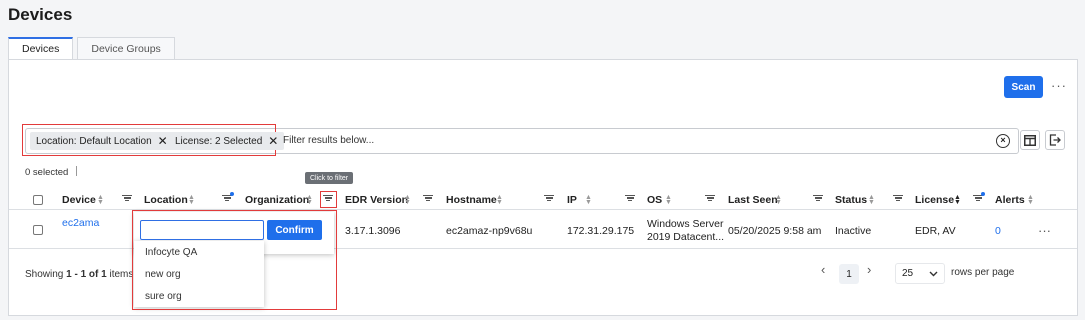 This screenshot has height=320, width=1085. I want to click on tab-device-groups: Device Groups, so click(126, 48).